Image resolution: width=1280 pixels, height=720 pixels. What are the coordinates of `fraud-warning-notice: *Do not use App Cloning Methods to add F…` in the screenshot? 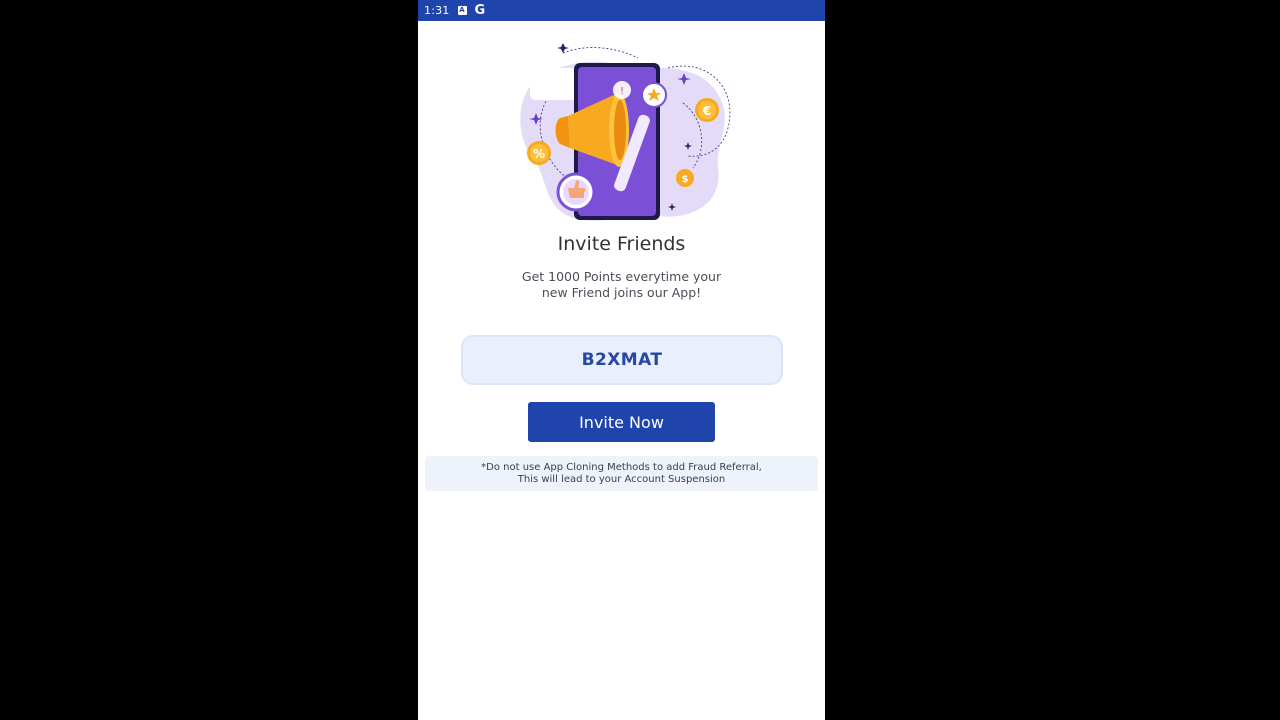 It's located at (621, 473).